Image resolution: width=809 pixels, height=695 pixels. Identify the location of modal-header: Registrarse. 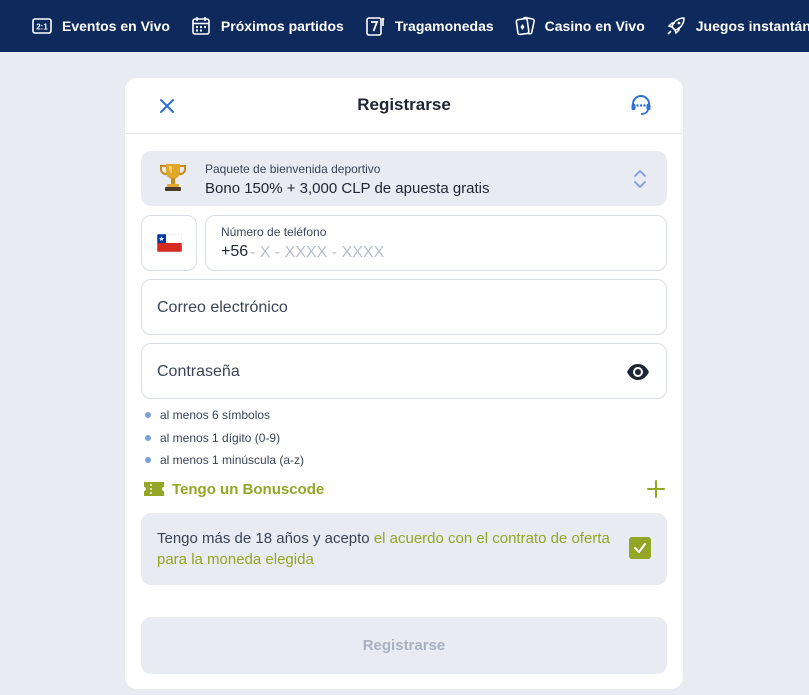
(404, 106).